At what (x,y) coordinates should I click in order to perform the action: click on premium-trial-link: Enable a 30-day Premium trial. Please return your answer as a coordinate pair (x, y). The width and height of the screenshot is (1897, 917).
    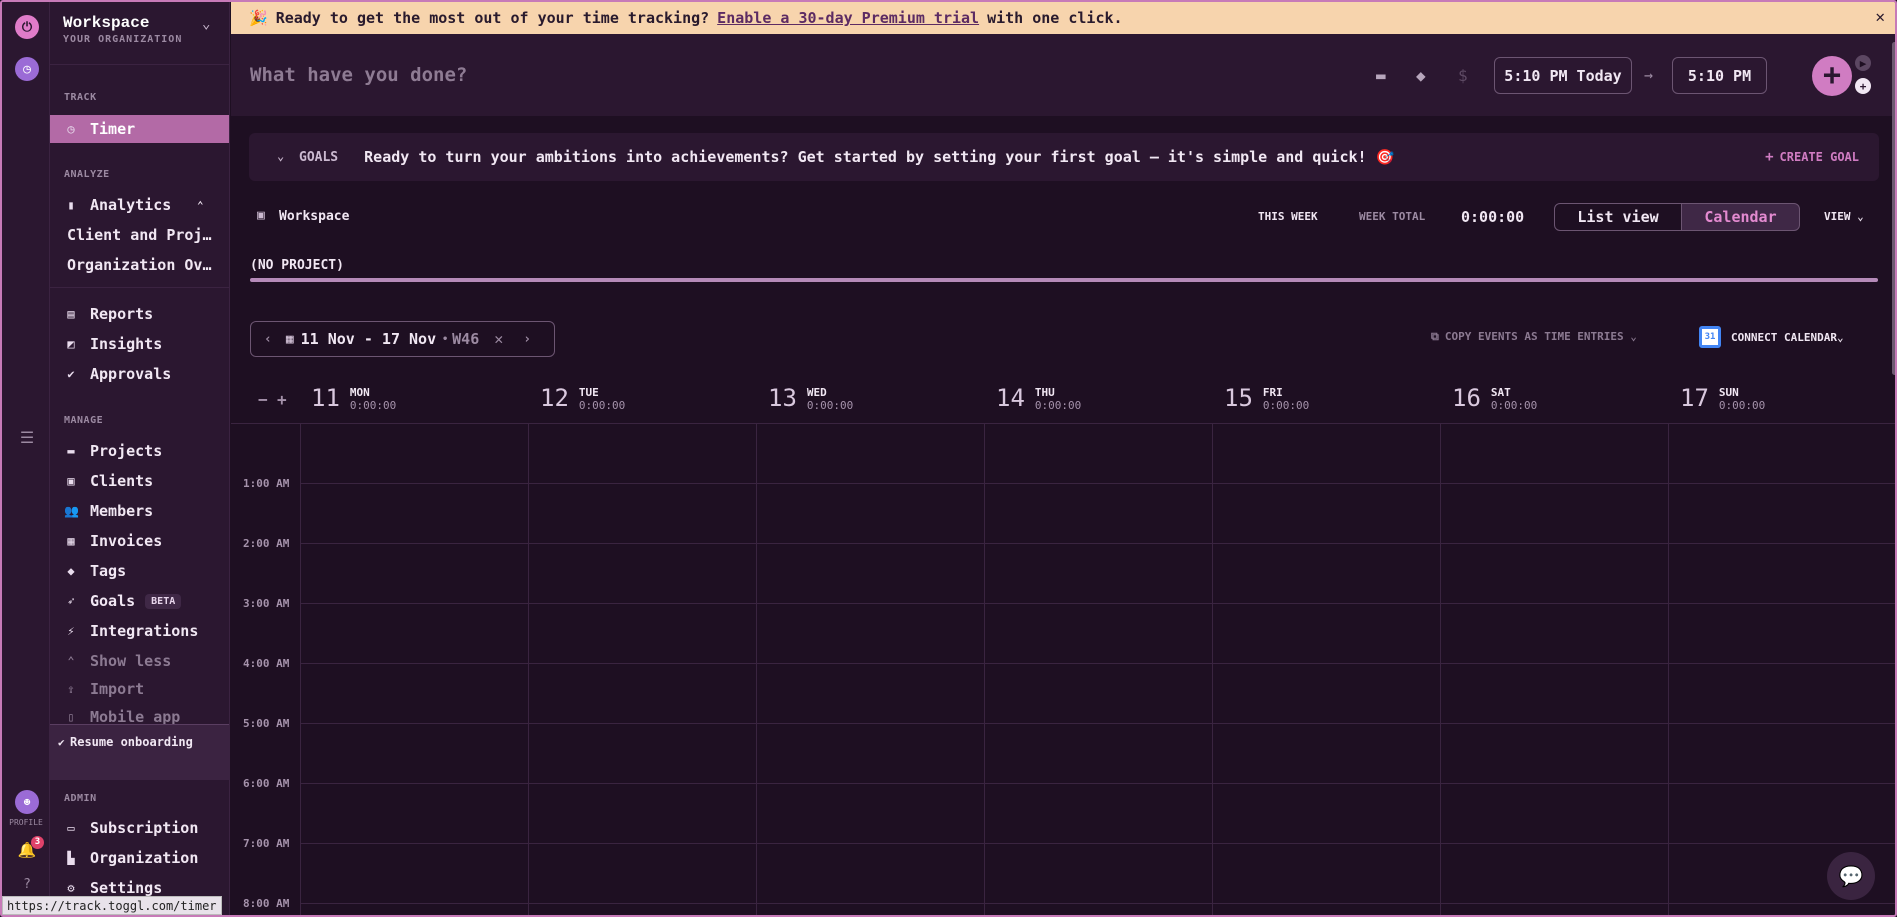
    Looking at the image, I should click on (848, 18).